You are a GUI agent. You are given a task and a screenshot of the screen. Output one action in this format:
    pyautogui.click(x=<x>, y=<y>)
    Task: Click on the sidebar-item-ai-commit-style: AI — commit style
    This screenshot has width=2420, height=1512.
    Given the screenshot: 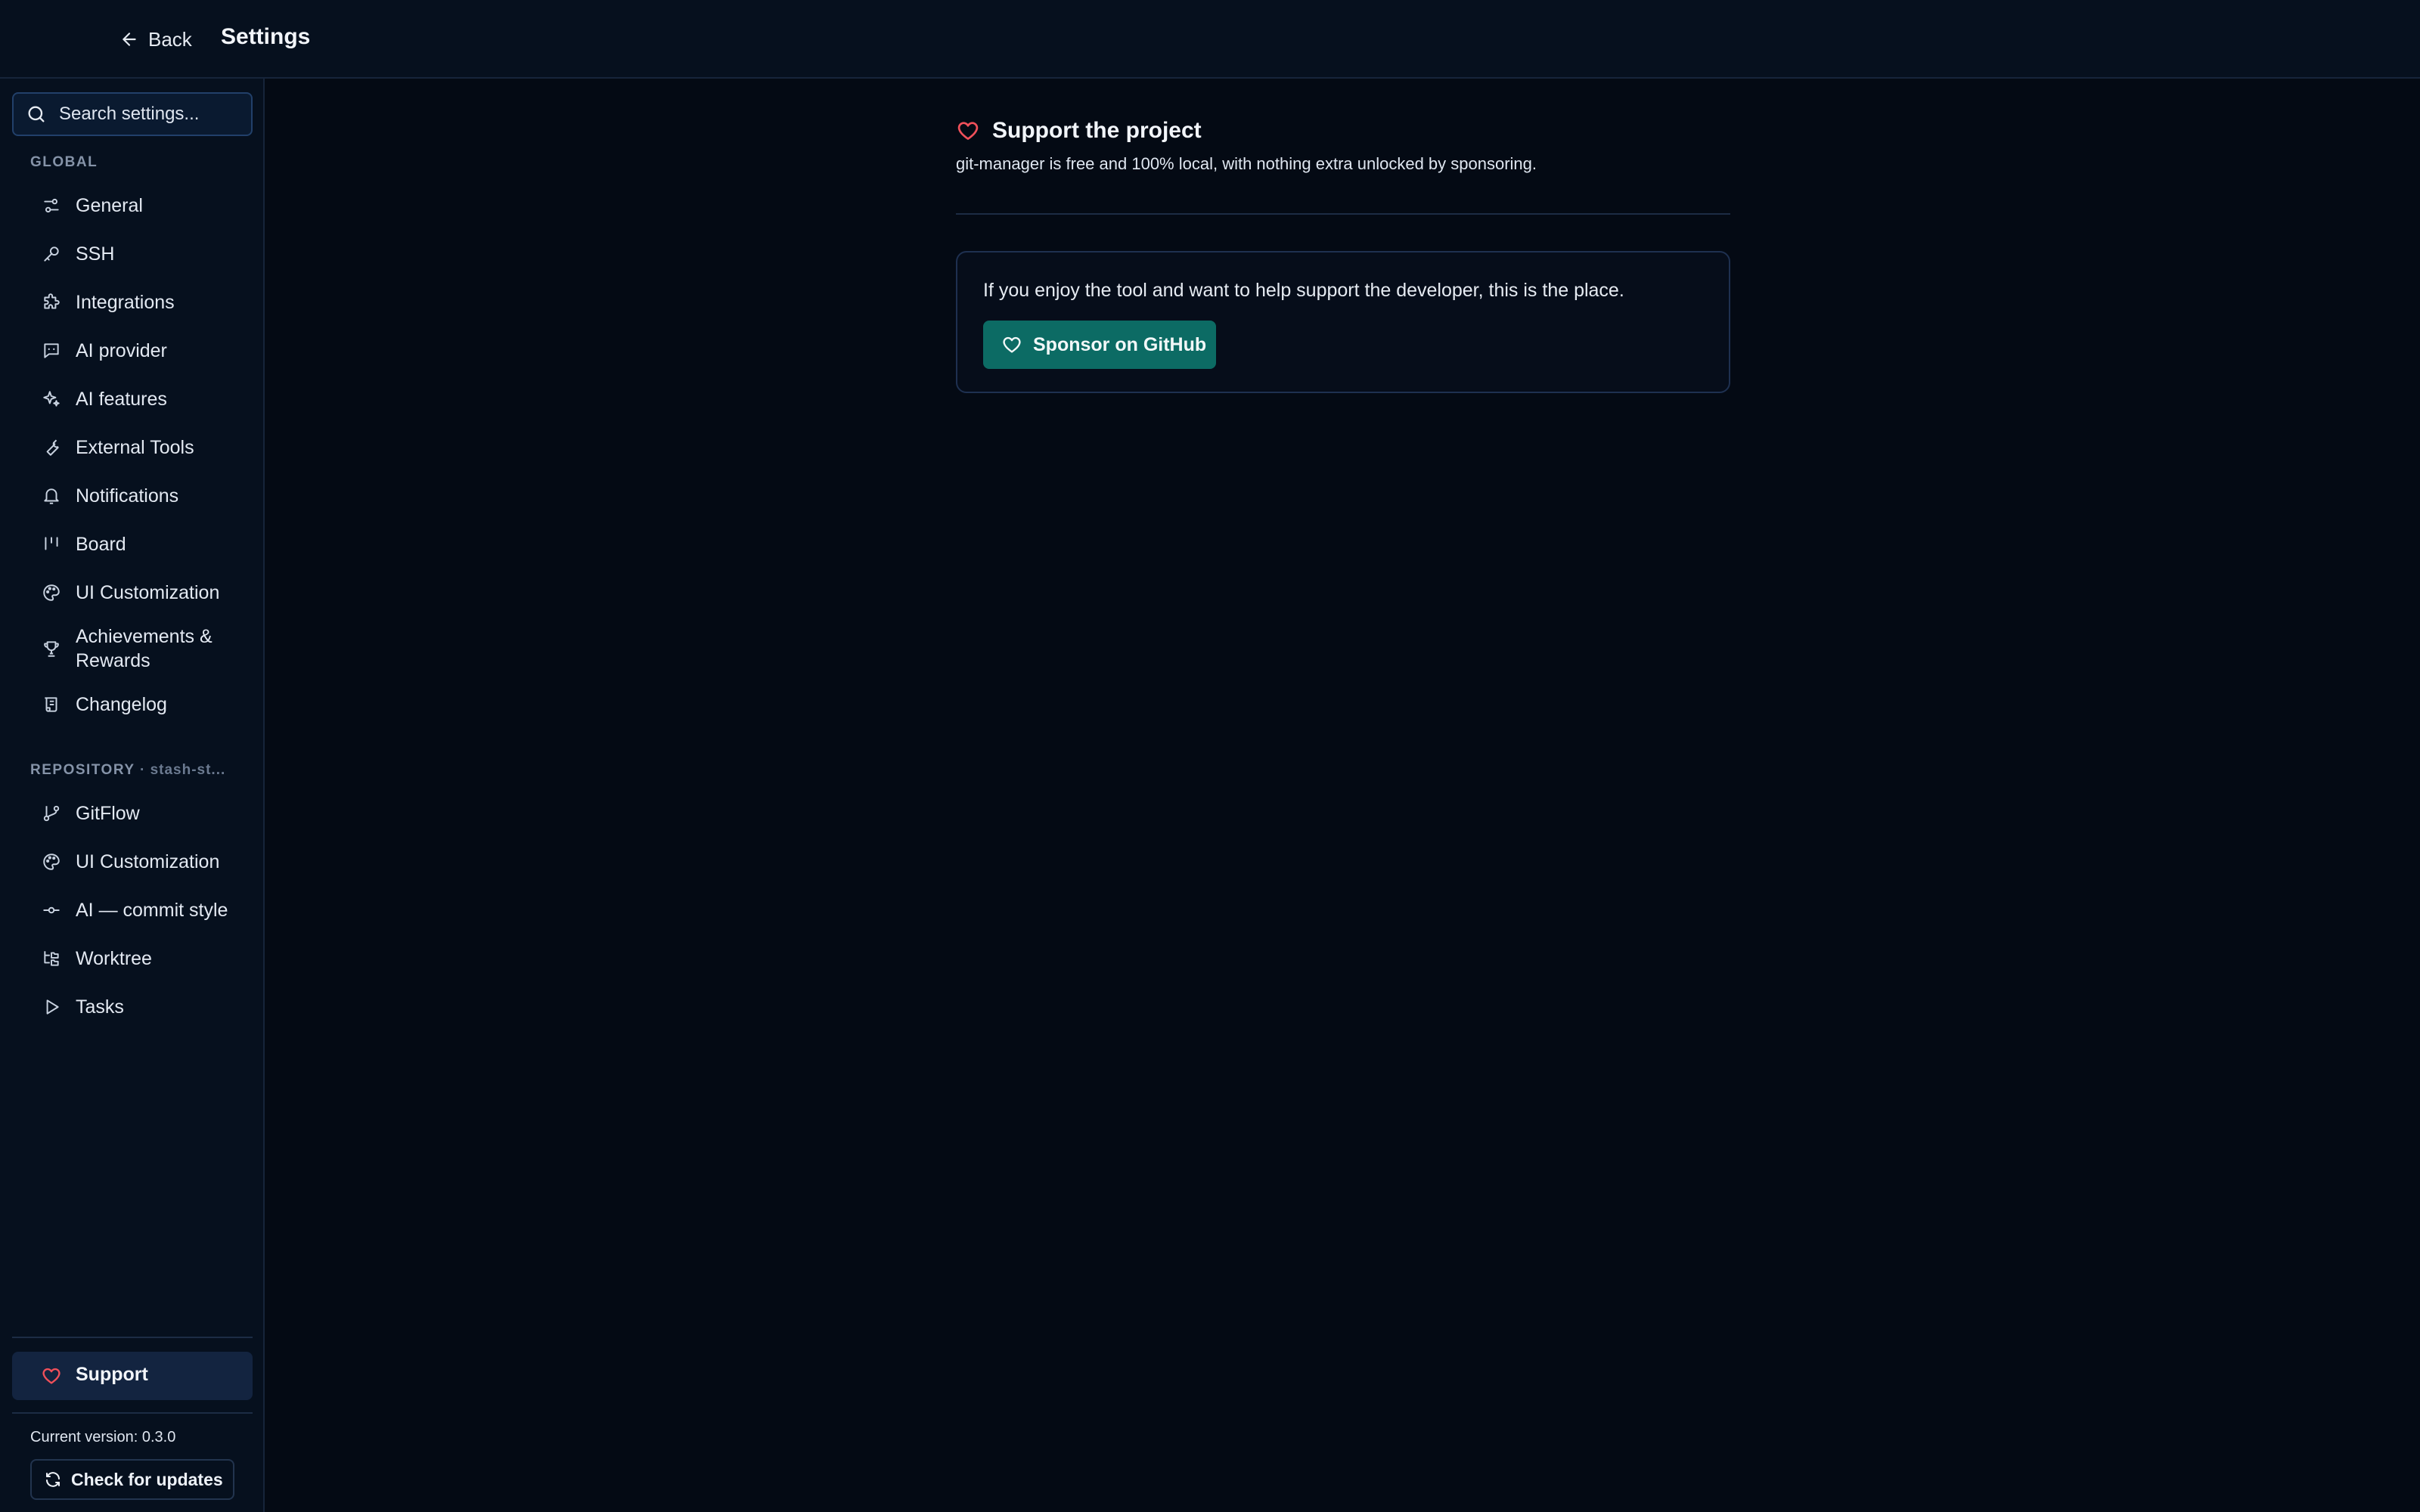 What is the action you would take?
    pyautogui.click(x=132, y=910)
    